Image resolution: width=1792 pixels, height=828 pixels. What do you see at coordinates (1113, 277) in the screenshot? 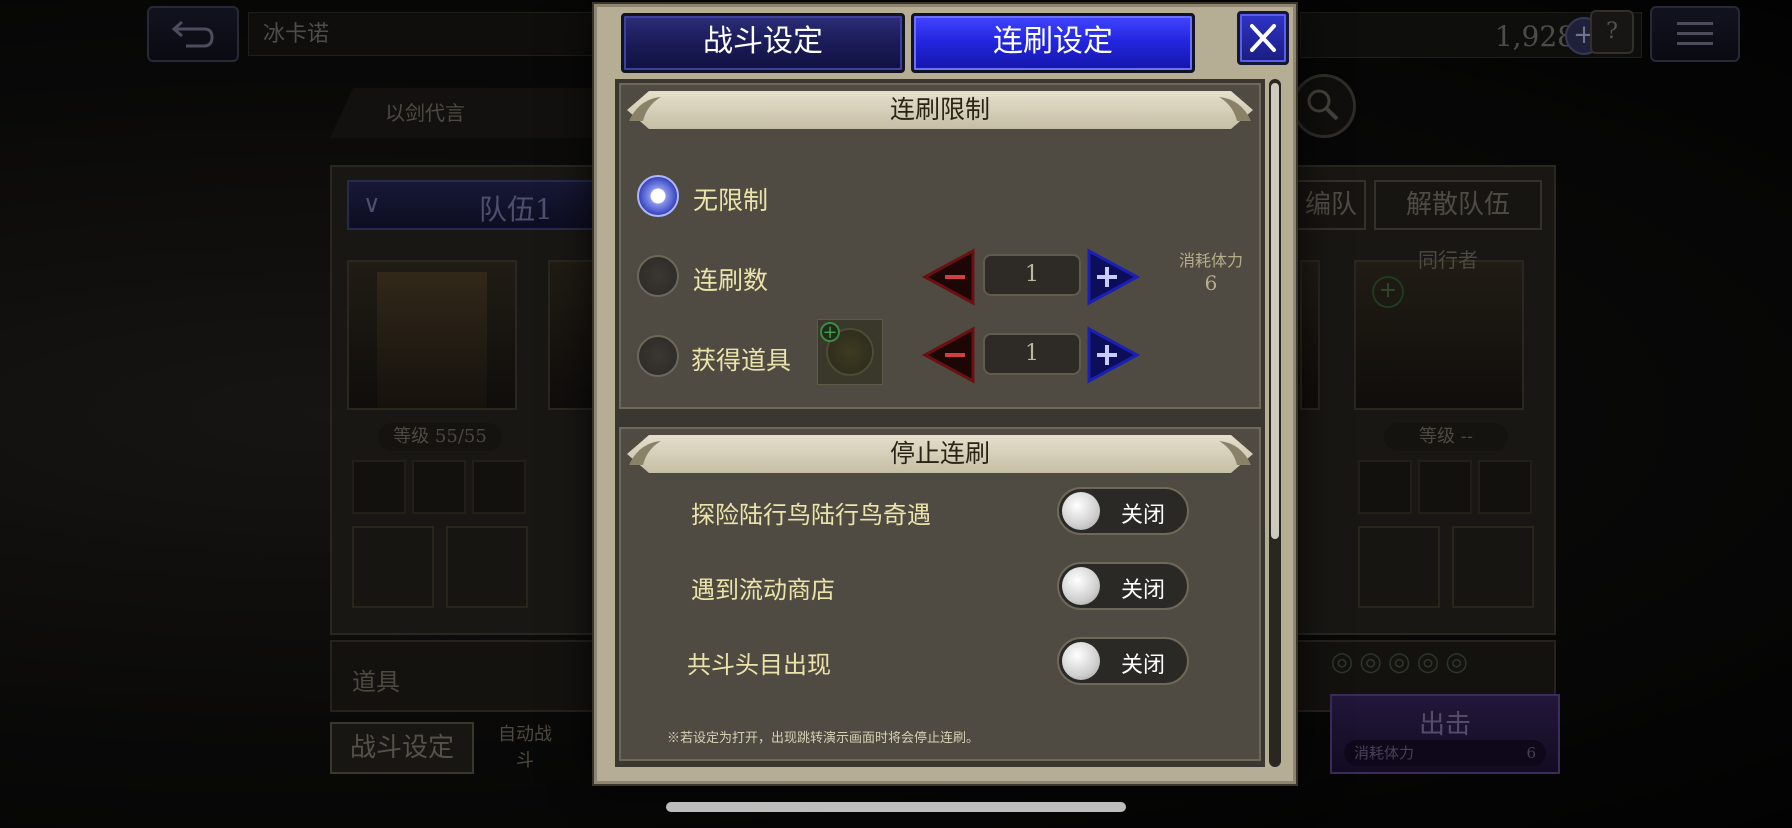
I see `increase-repeat-count-button` at bounding box center [1113, 277].